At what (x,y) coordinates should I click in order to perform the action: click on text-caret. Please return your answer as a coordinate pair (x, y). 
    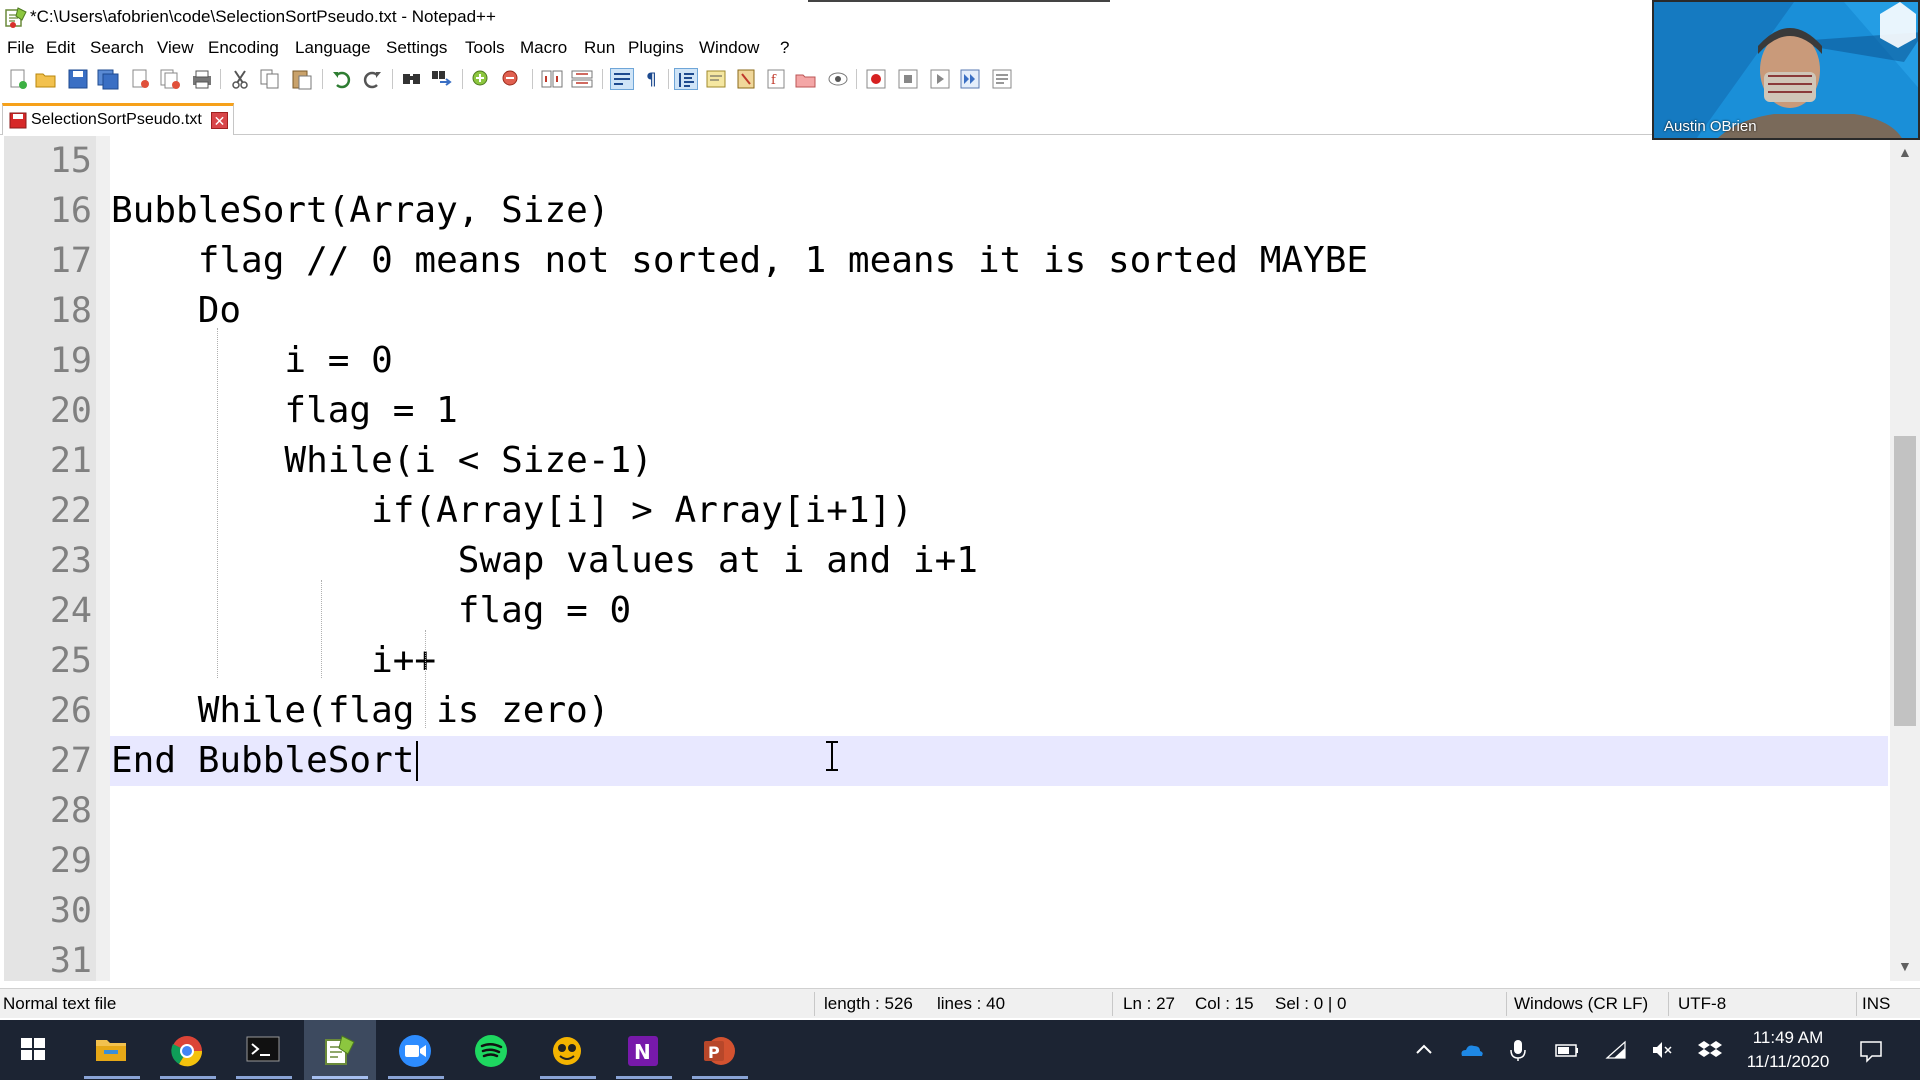
    Looking at the image, I should click on (416, 761).